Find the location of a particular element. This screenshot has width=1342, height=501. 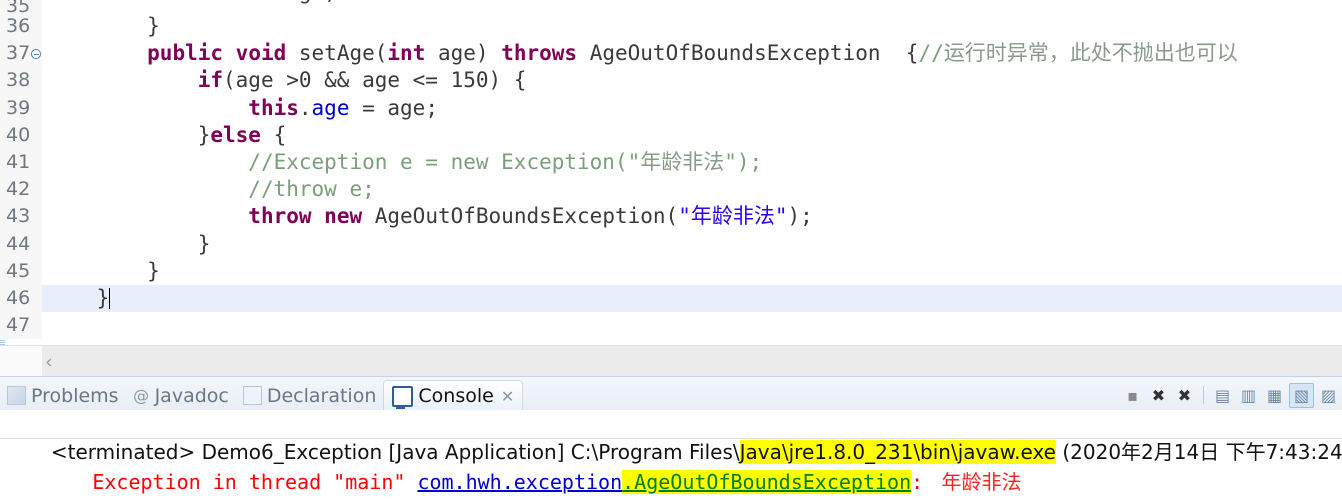

word-wrap-icon: ▦ is located at coordinates (1274, 395).